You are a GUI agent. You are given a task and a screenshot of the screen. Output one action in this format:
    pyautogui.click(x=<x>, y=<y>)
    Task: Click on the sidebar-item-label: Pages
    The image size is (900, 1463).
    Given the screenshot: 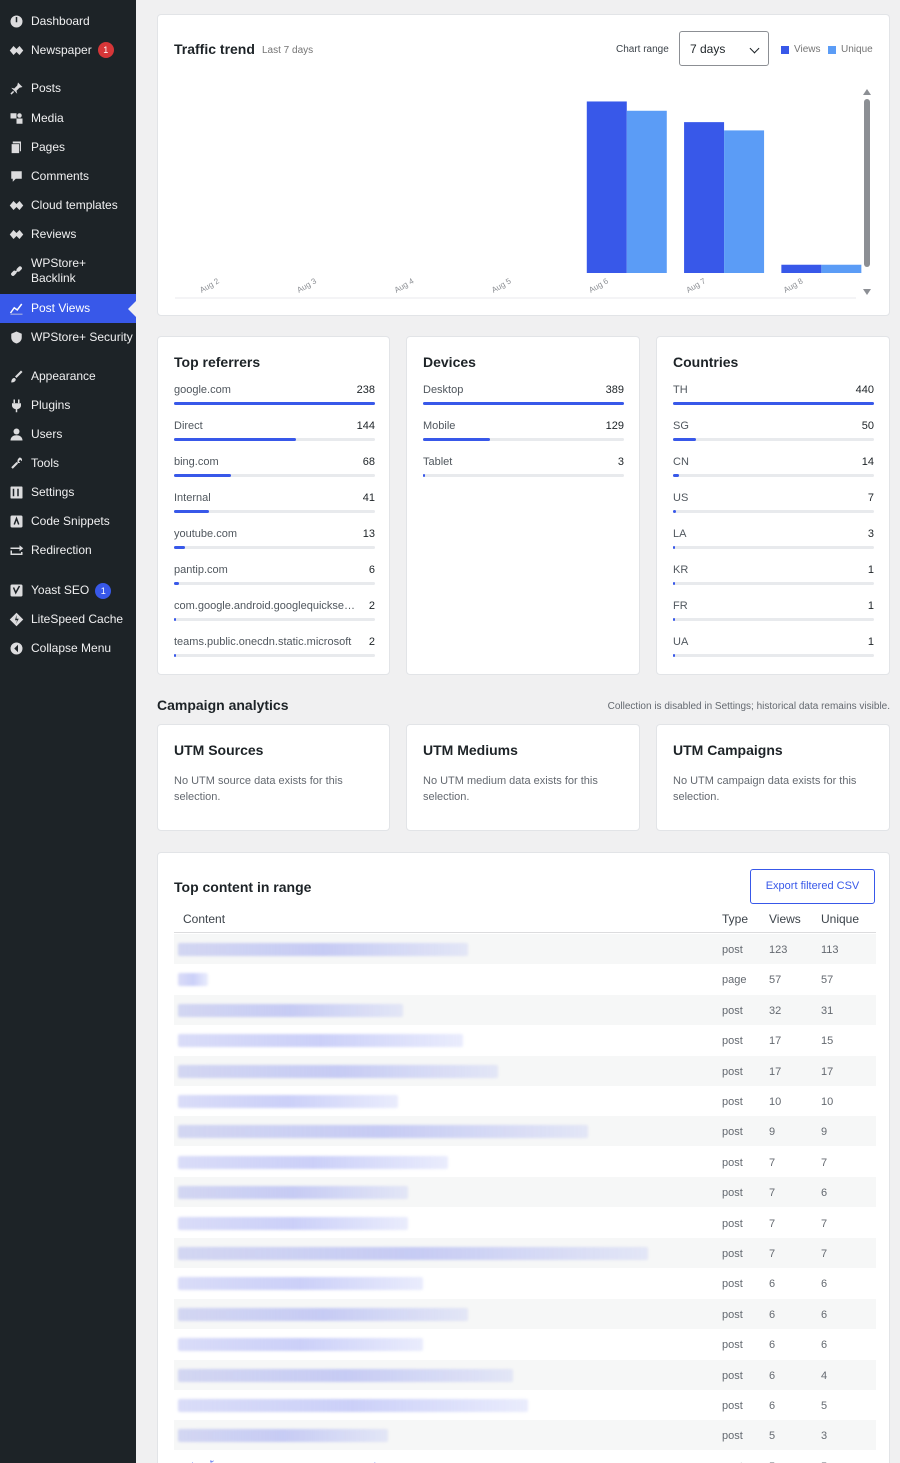 What is the action you would take?
    pyautogui.click(x=48, y=146)
    